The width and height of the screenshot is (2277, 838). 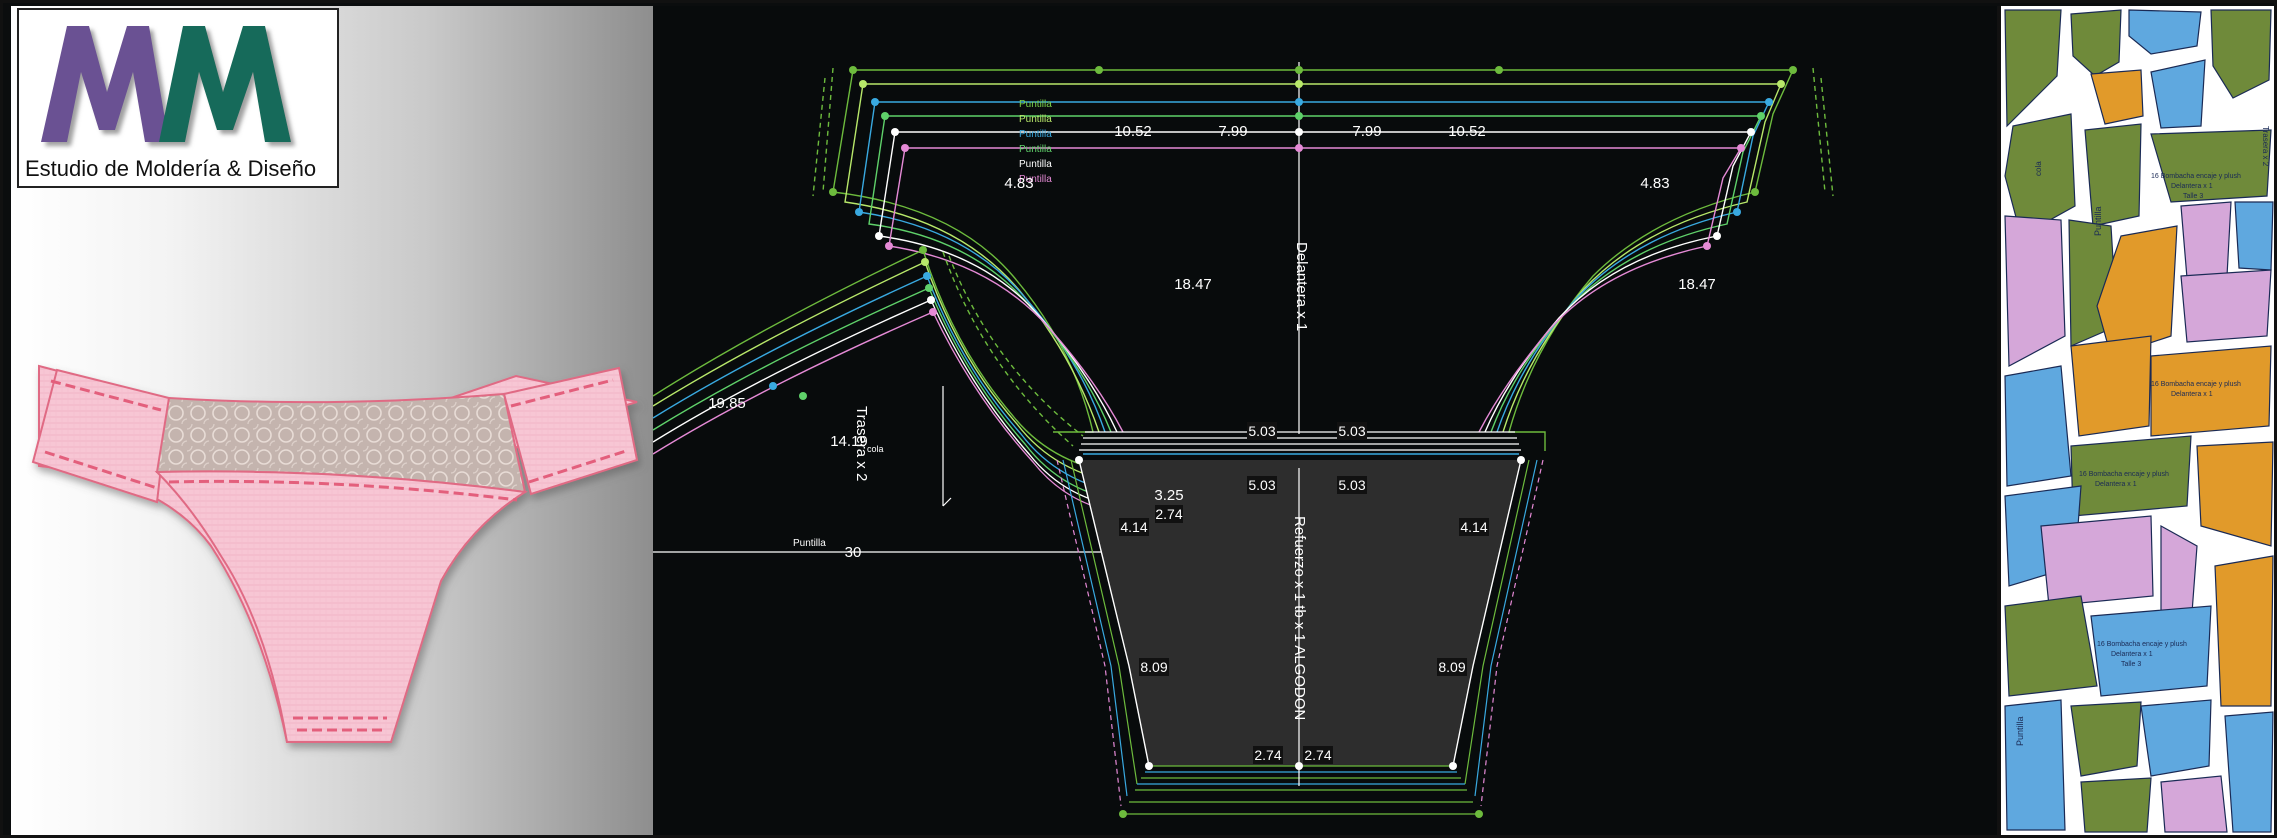 What do you see at coordinates (1153, 667) in the screenshot?
I see `dim-gusset-mid-left: 8.09` at bounding box center [1153, 667].